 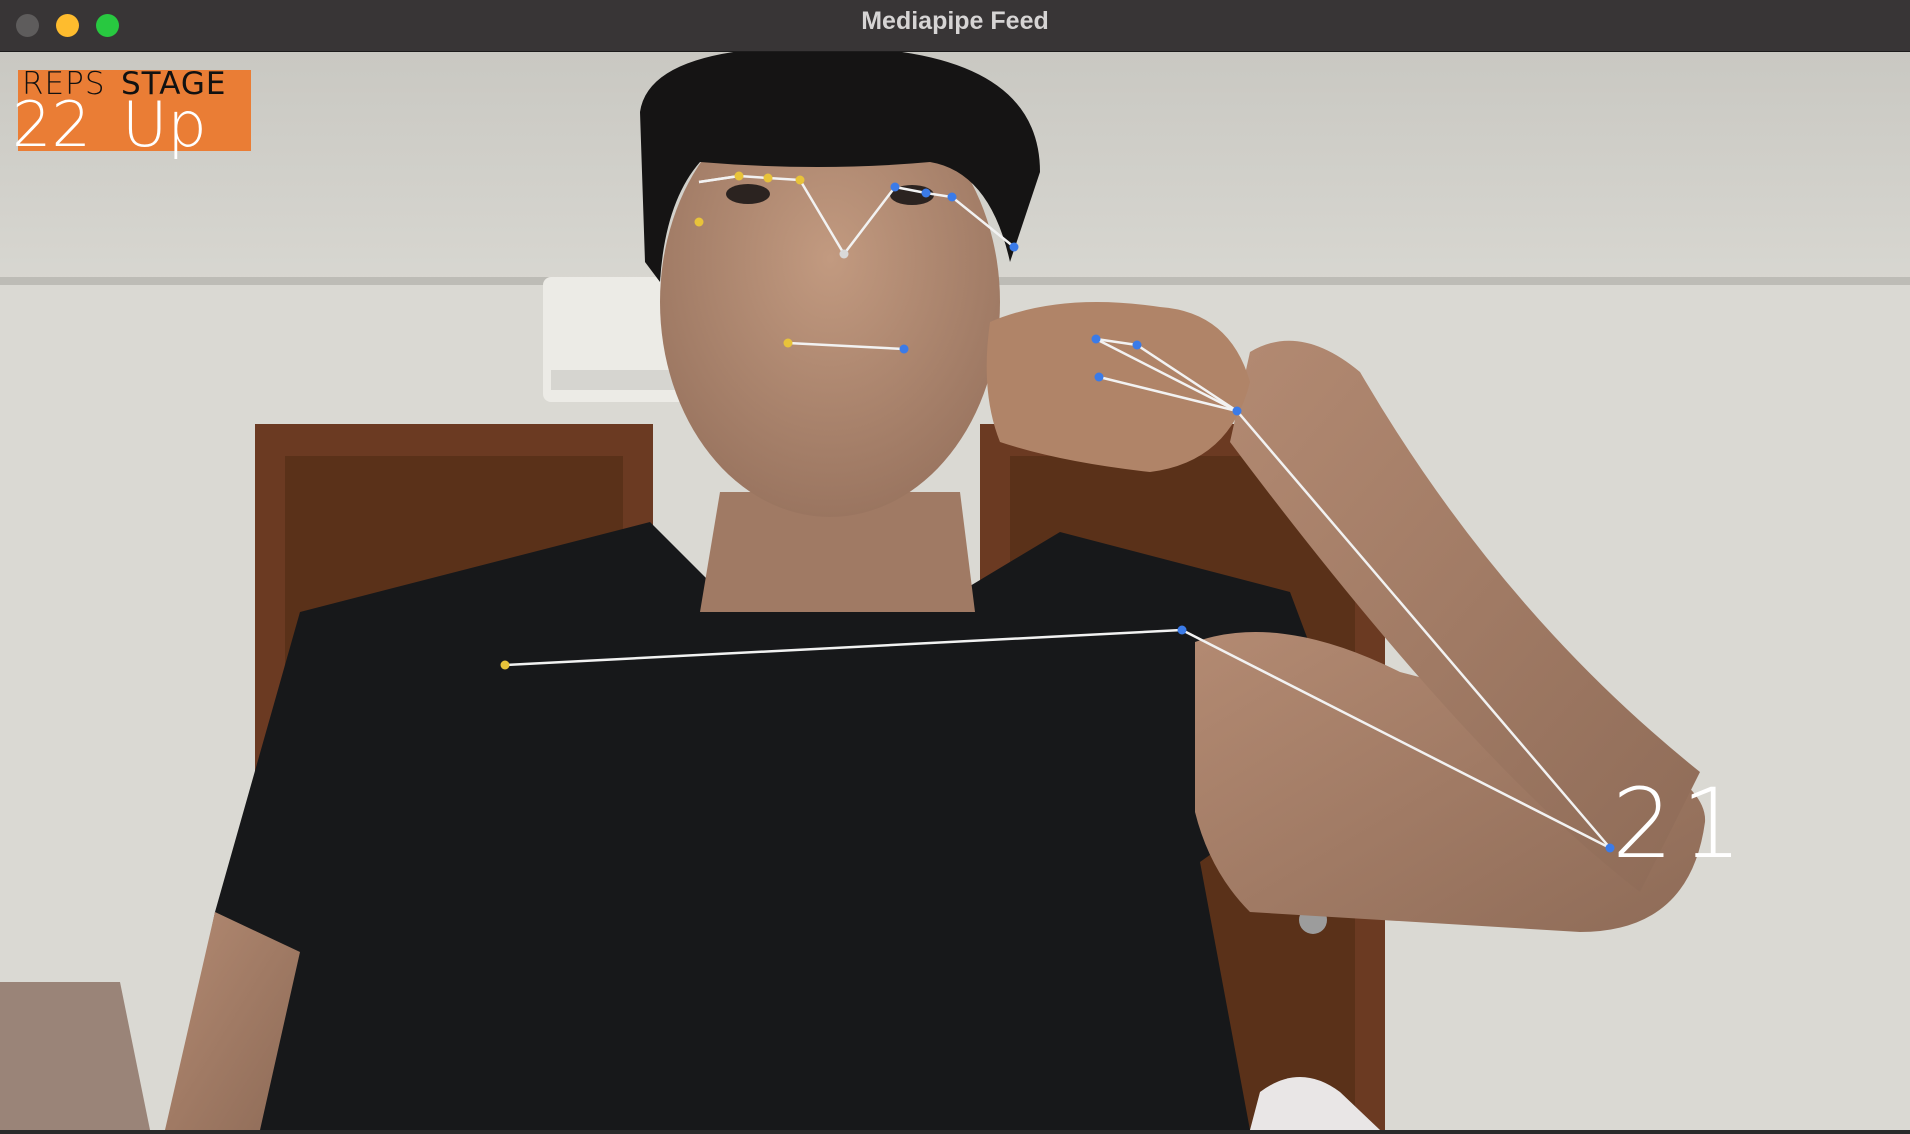 I want to click on landmark-right-thumb, so click(x=1099, y=377).